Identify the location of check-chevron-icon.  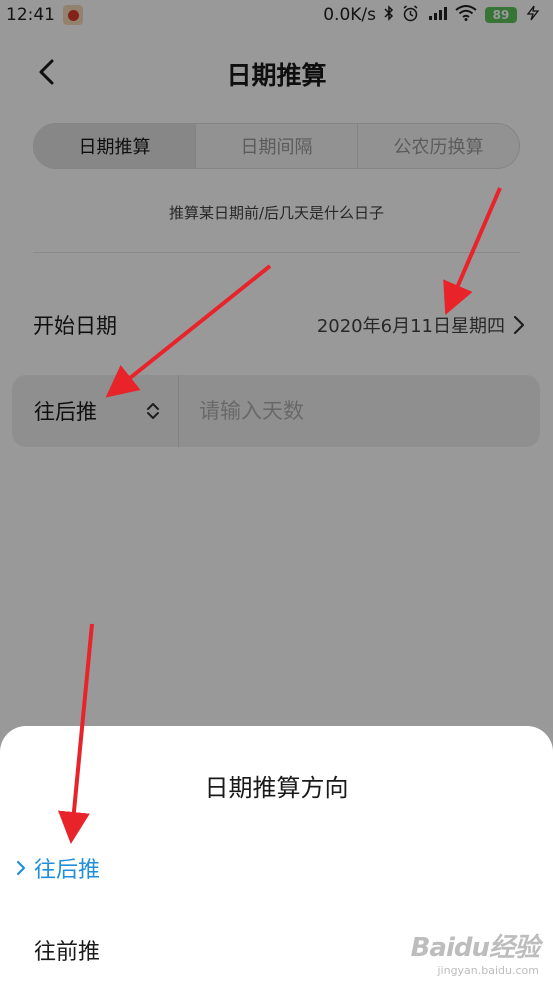
(21, 868).